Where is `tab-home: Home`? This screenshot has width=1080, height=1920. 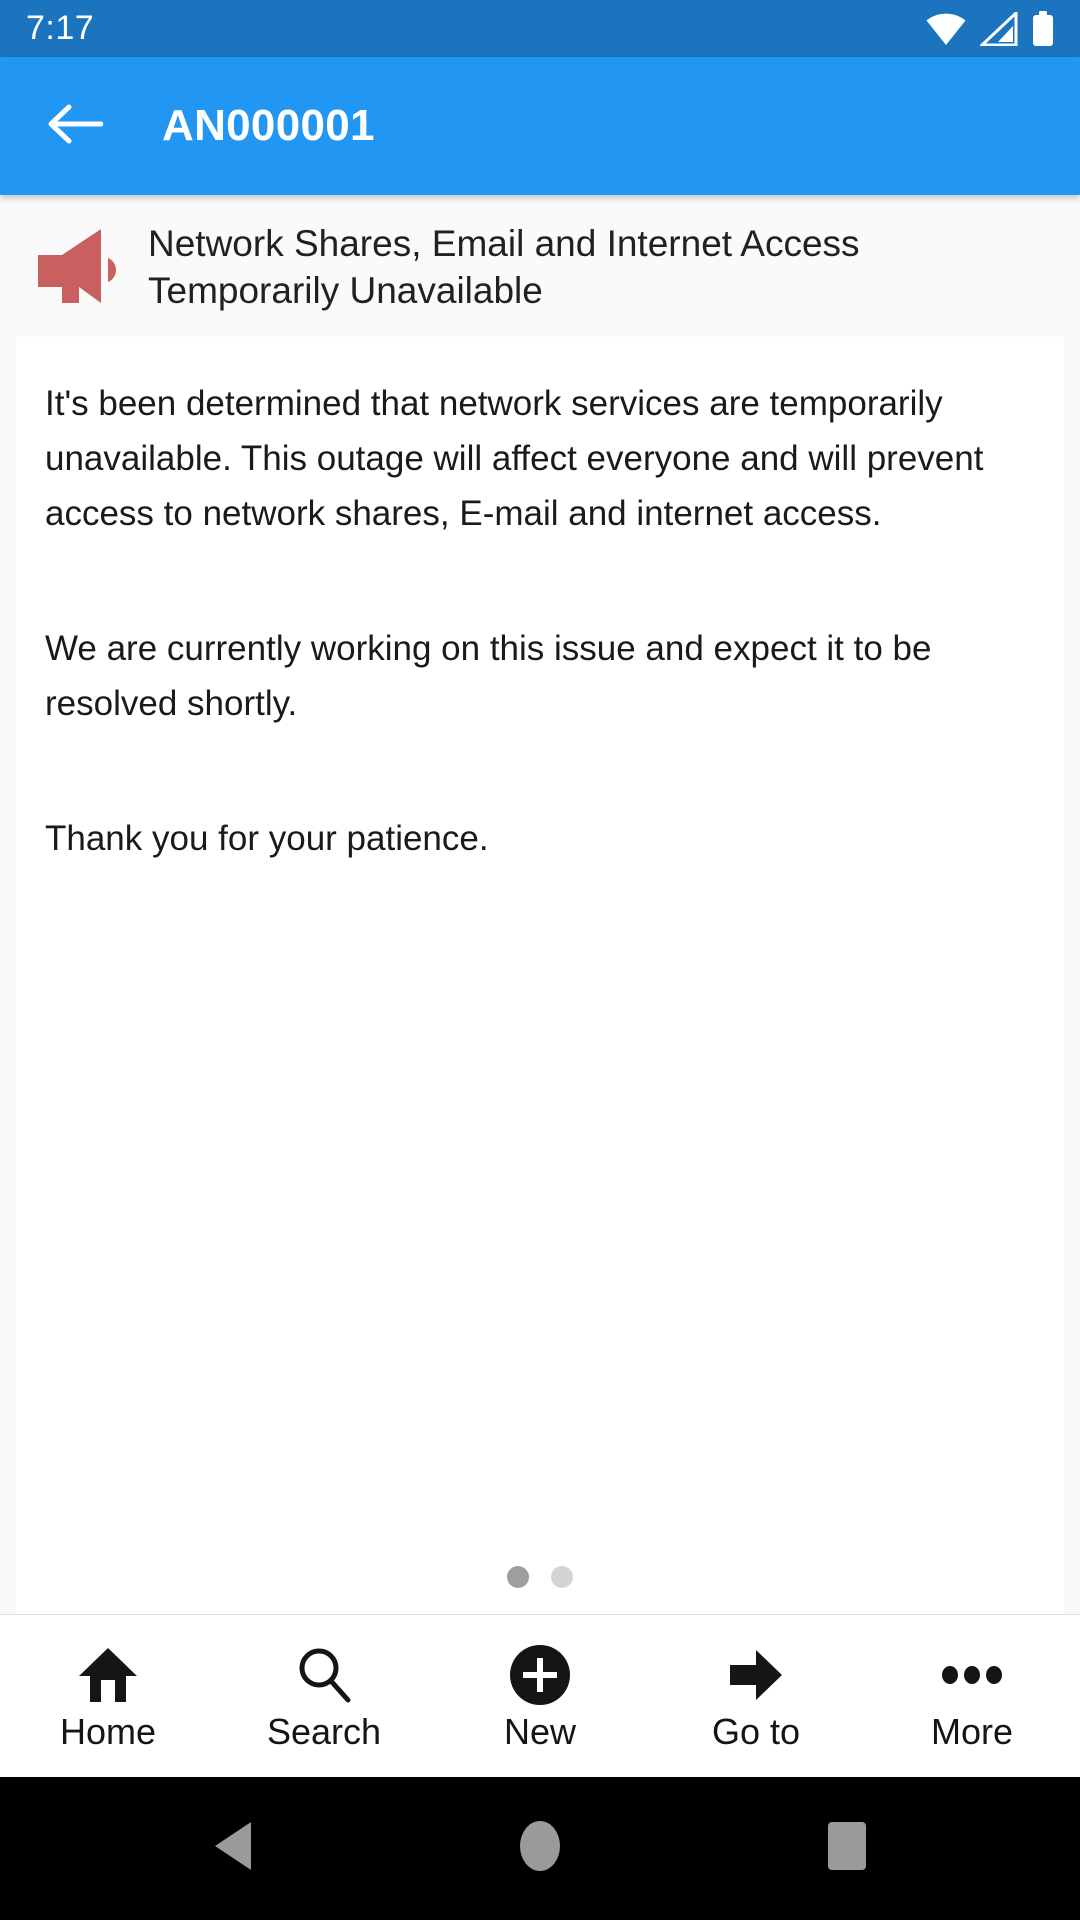
tab-home: Home is located at coordinates (108, 1696).